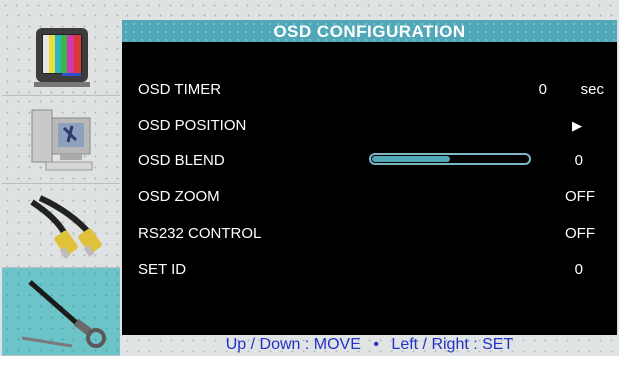 Image resolution: width=619 pixels, height=369 pixels. I want to click on sidebar-item-pc, so click(61, 140).